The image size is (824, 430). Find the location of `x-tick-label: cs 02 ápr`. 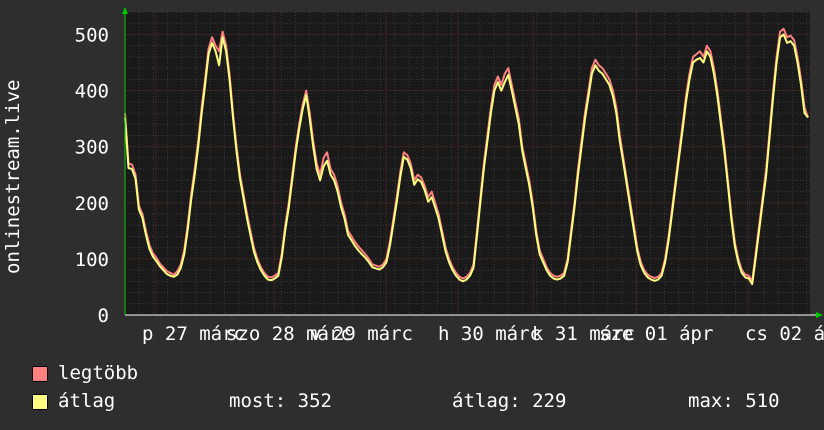

x-tick-label: cs 02 ápr is located at coordinates (784, 334).